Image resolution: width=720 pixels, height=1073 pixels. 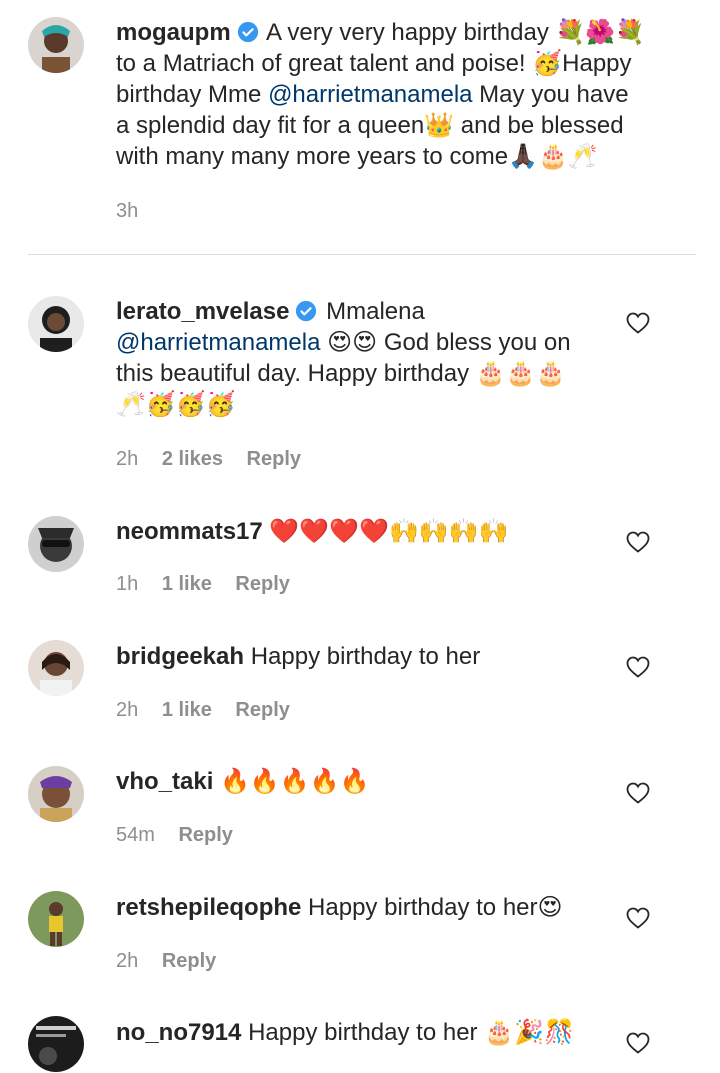 I want to click on comment-body: neommats17 ❤️❤️❤️❤️🙌🙌🙌🙌, so click(x=381, y=531).